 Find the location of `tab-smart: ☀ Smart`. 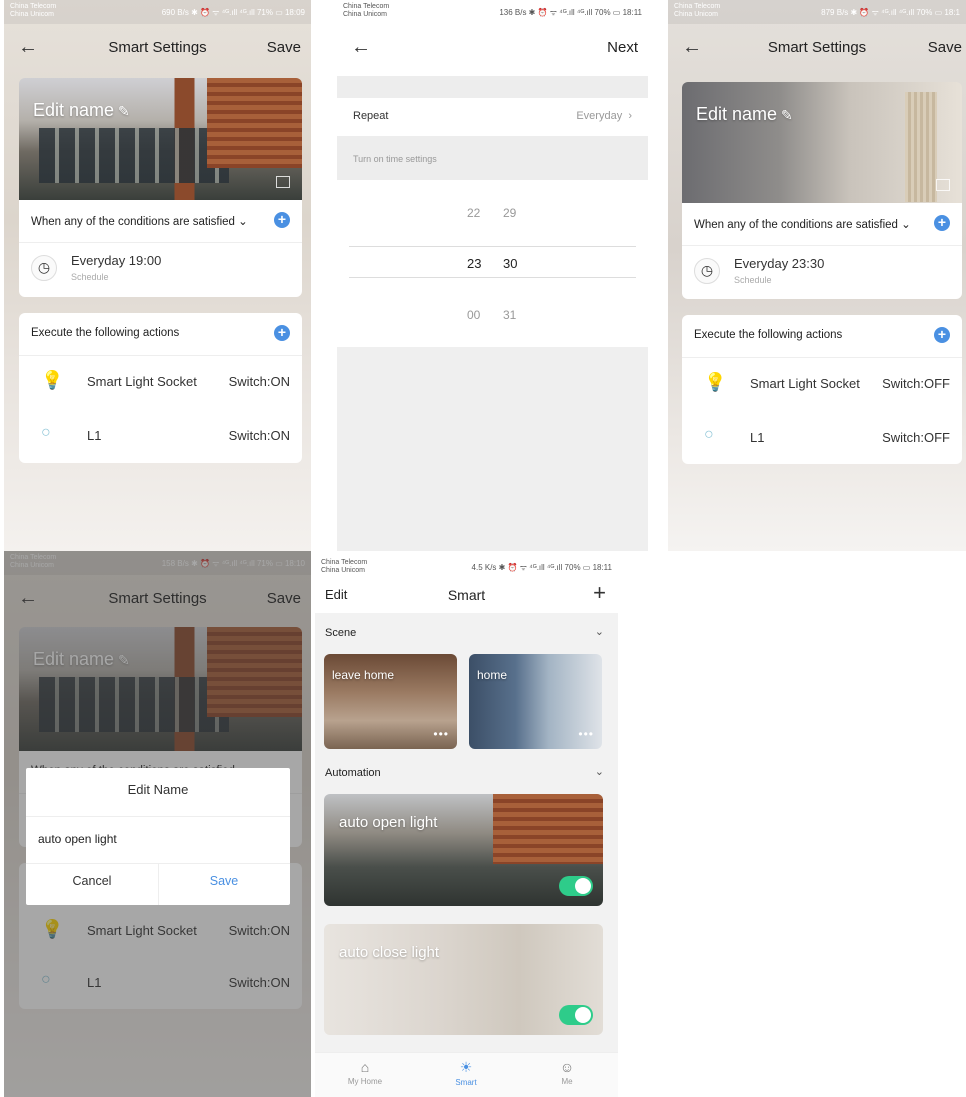

tab-smart: ☀ Smart is located at coordinates (466, 1073).